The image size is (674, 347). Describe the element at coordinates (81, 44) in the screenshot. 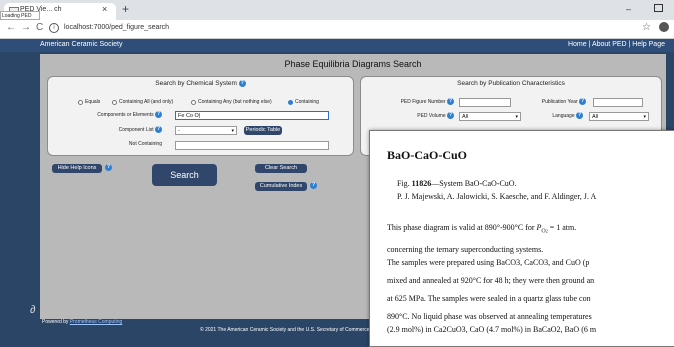

I see `site-brand: American Ceramic Society` at that location.